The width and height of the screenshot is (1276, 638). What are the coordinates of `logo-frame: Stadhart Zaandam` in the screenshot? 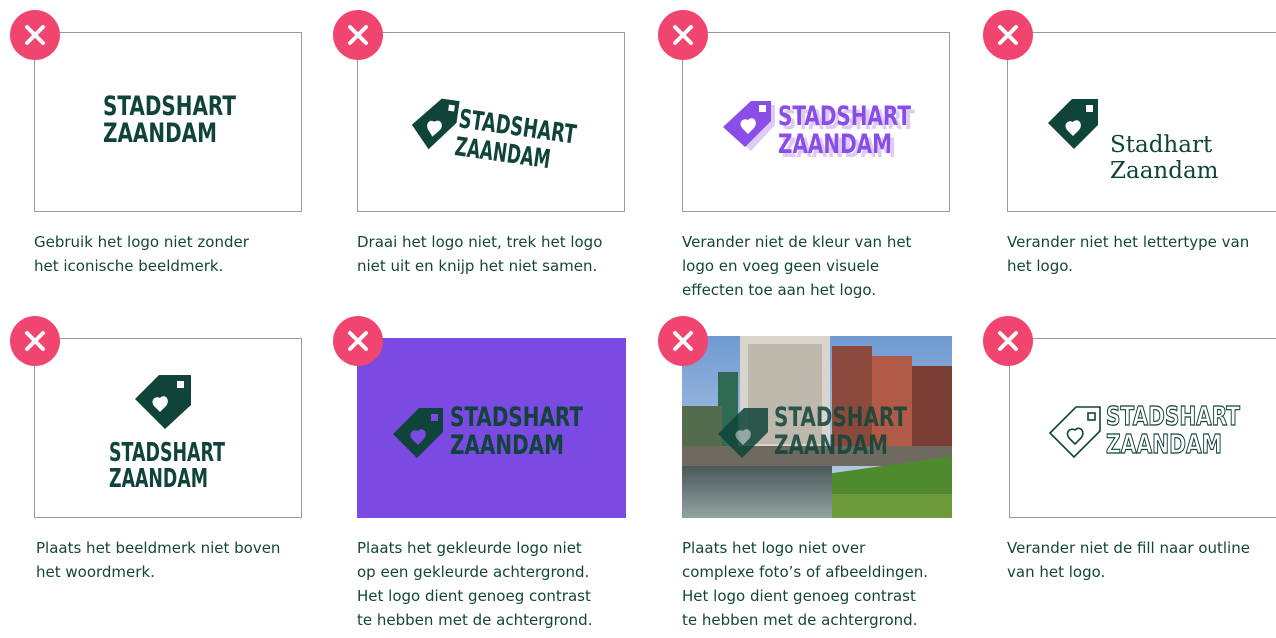 It's located at (1141, 122).